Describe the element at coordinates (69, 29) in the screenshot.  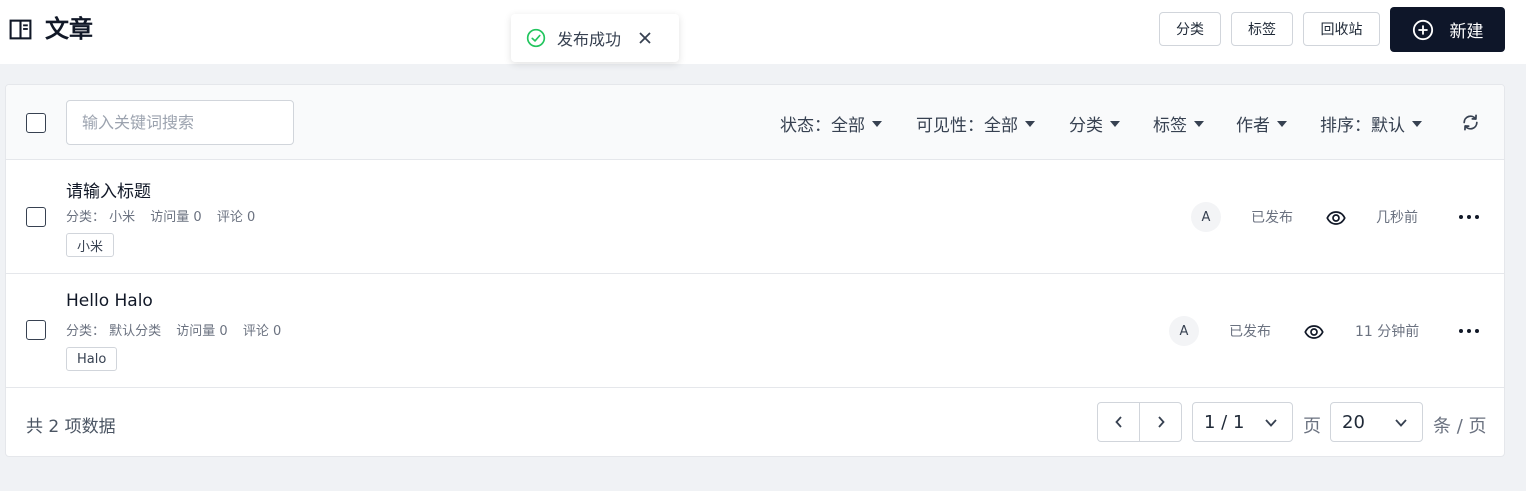
I see `page-title: 文章` at that location.